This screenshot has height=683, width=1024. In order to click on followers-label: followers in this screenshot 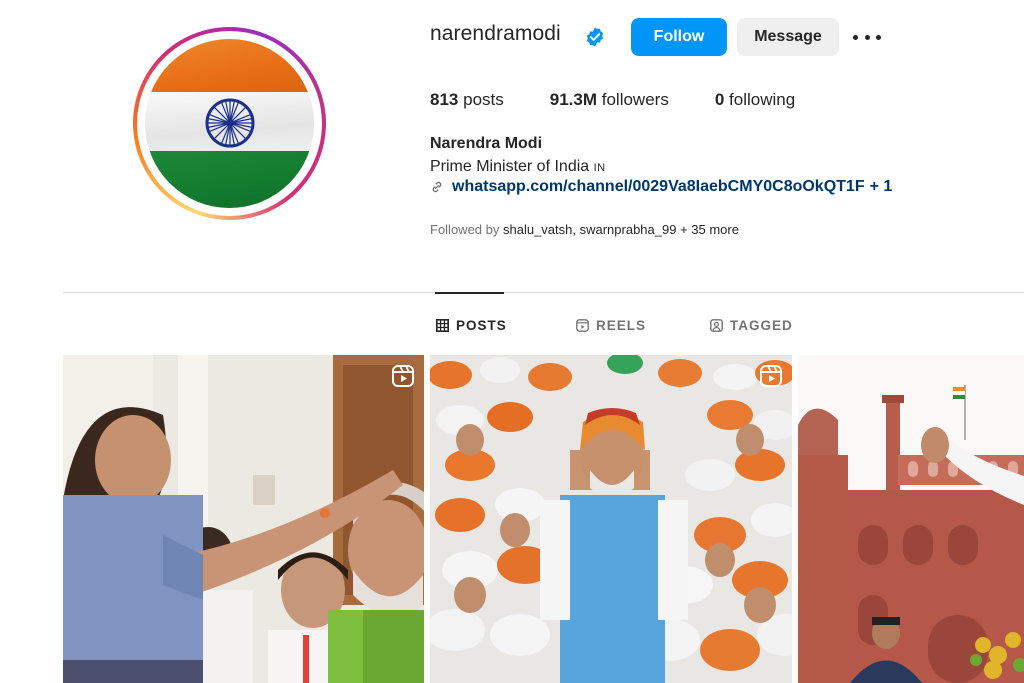, I will do `click(635, 99)`.